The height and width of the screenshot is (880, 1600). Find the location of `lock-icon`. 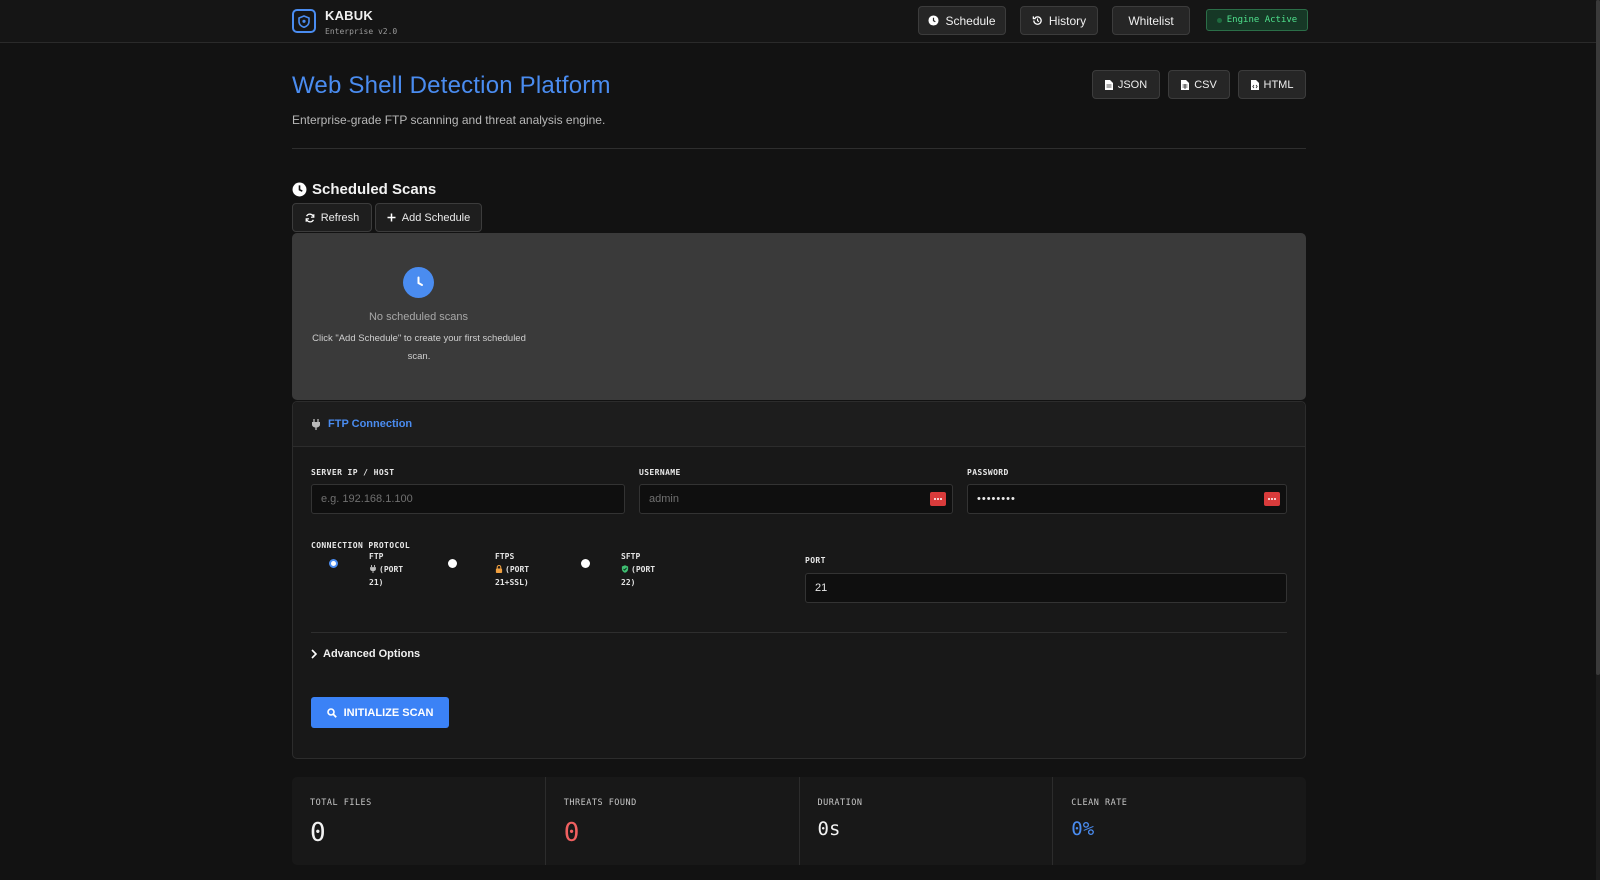

lock-icon is located at coordinates (499, 569).